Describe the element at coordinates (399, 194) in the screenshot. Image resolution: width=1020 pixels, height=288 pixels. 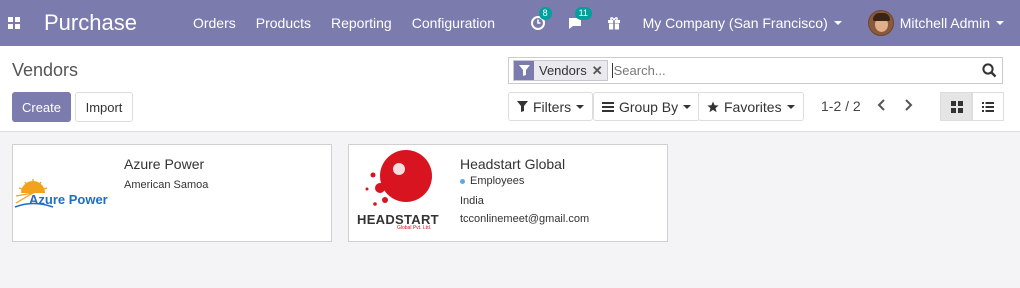
I see `vendor-logo: HEADSTART Global Pvt. Ltd.` at that location.